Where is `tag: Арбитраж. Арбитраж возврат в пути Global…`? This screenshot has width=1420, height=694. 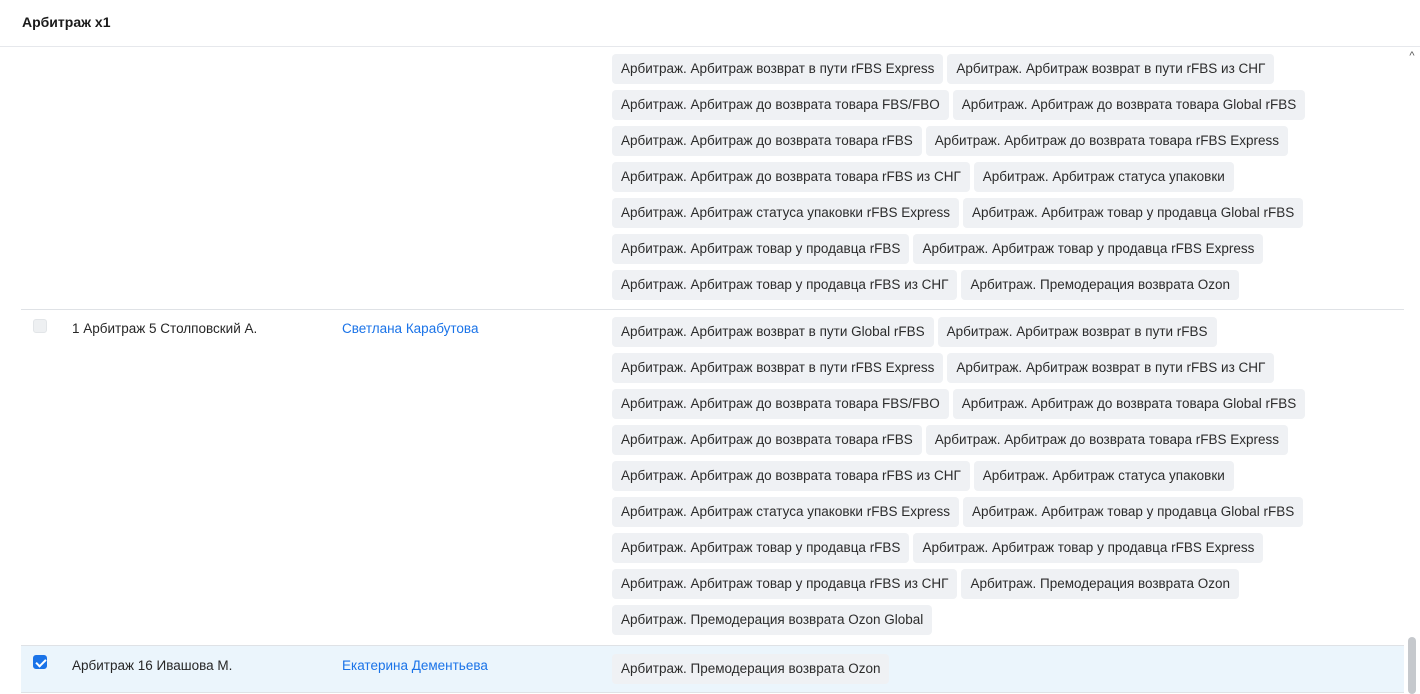 tag: Арбитраж. Арбитраж возврат в пути Global… is located at coordinates (773, 332).